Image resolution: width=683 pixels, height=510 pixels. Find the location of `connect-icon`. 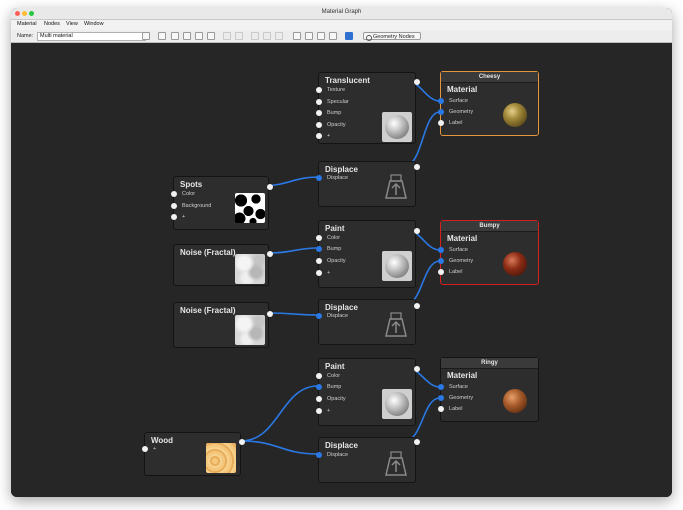

connect-icon is located at coordinates (349, 36).